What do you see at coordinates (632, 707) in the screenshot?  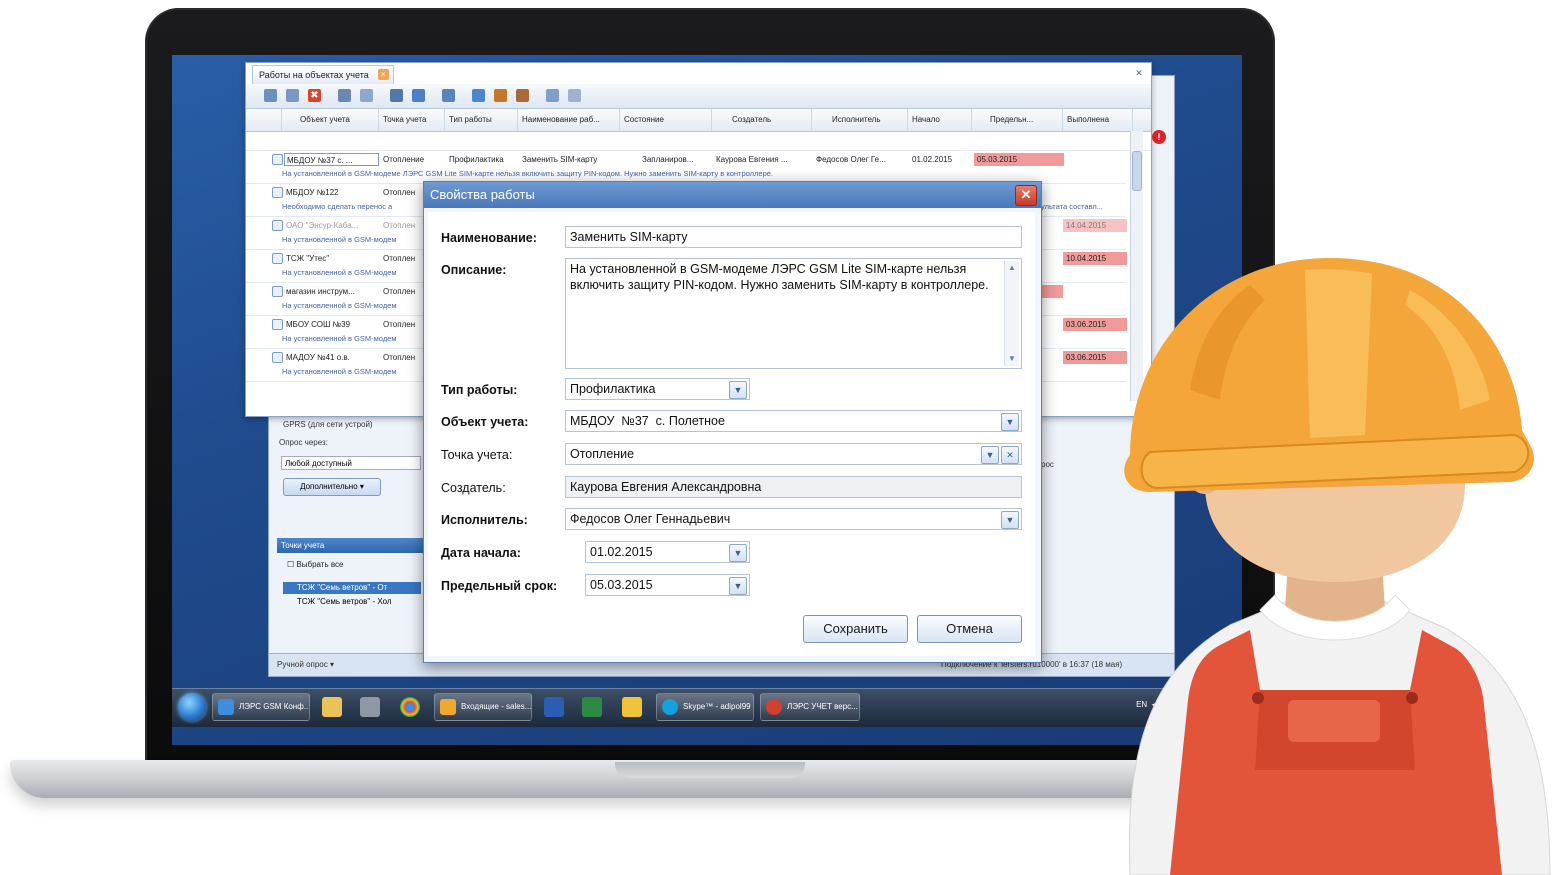 I see `notes-icon` at bounding box center [632, 707].